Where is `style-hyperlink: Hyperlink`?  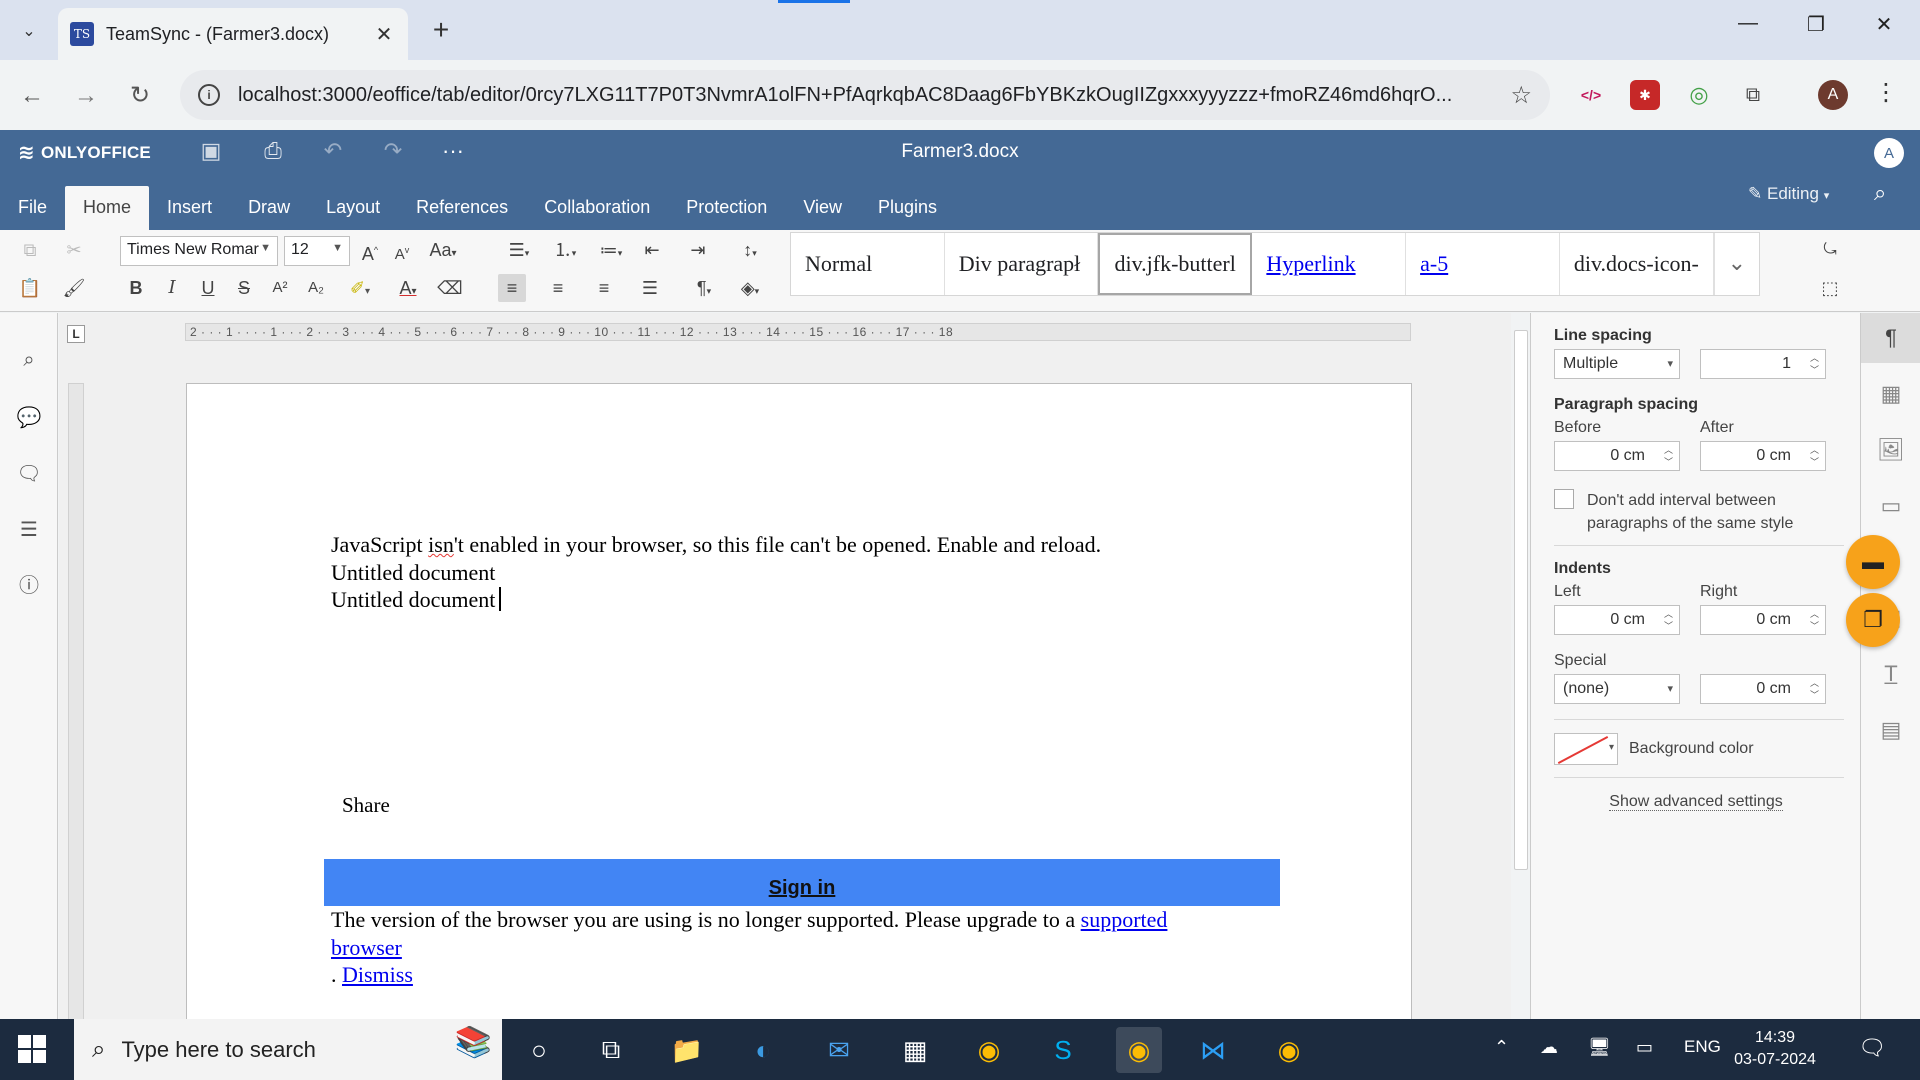
style-hyperlink: Hyperlink is located at coordinates (1329, 264).